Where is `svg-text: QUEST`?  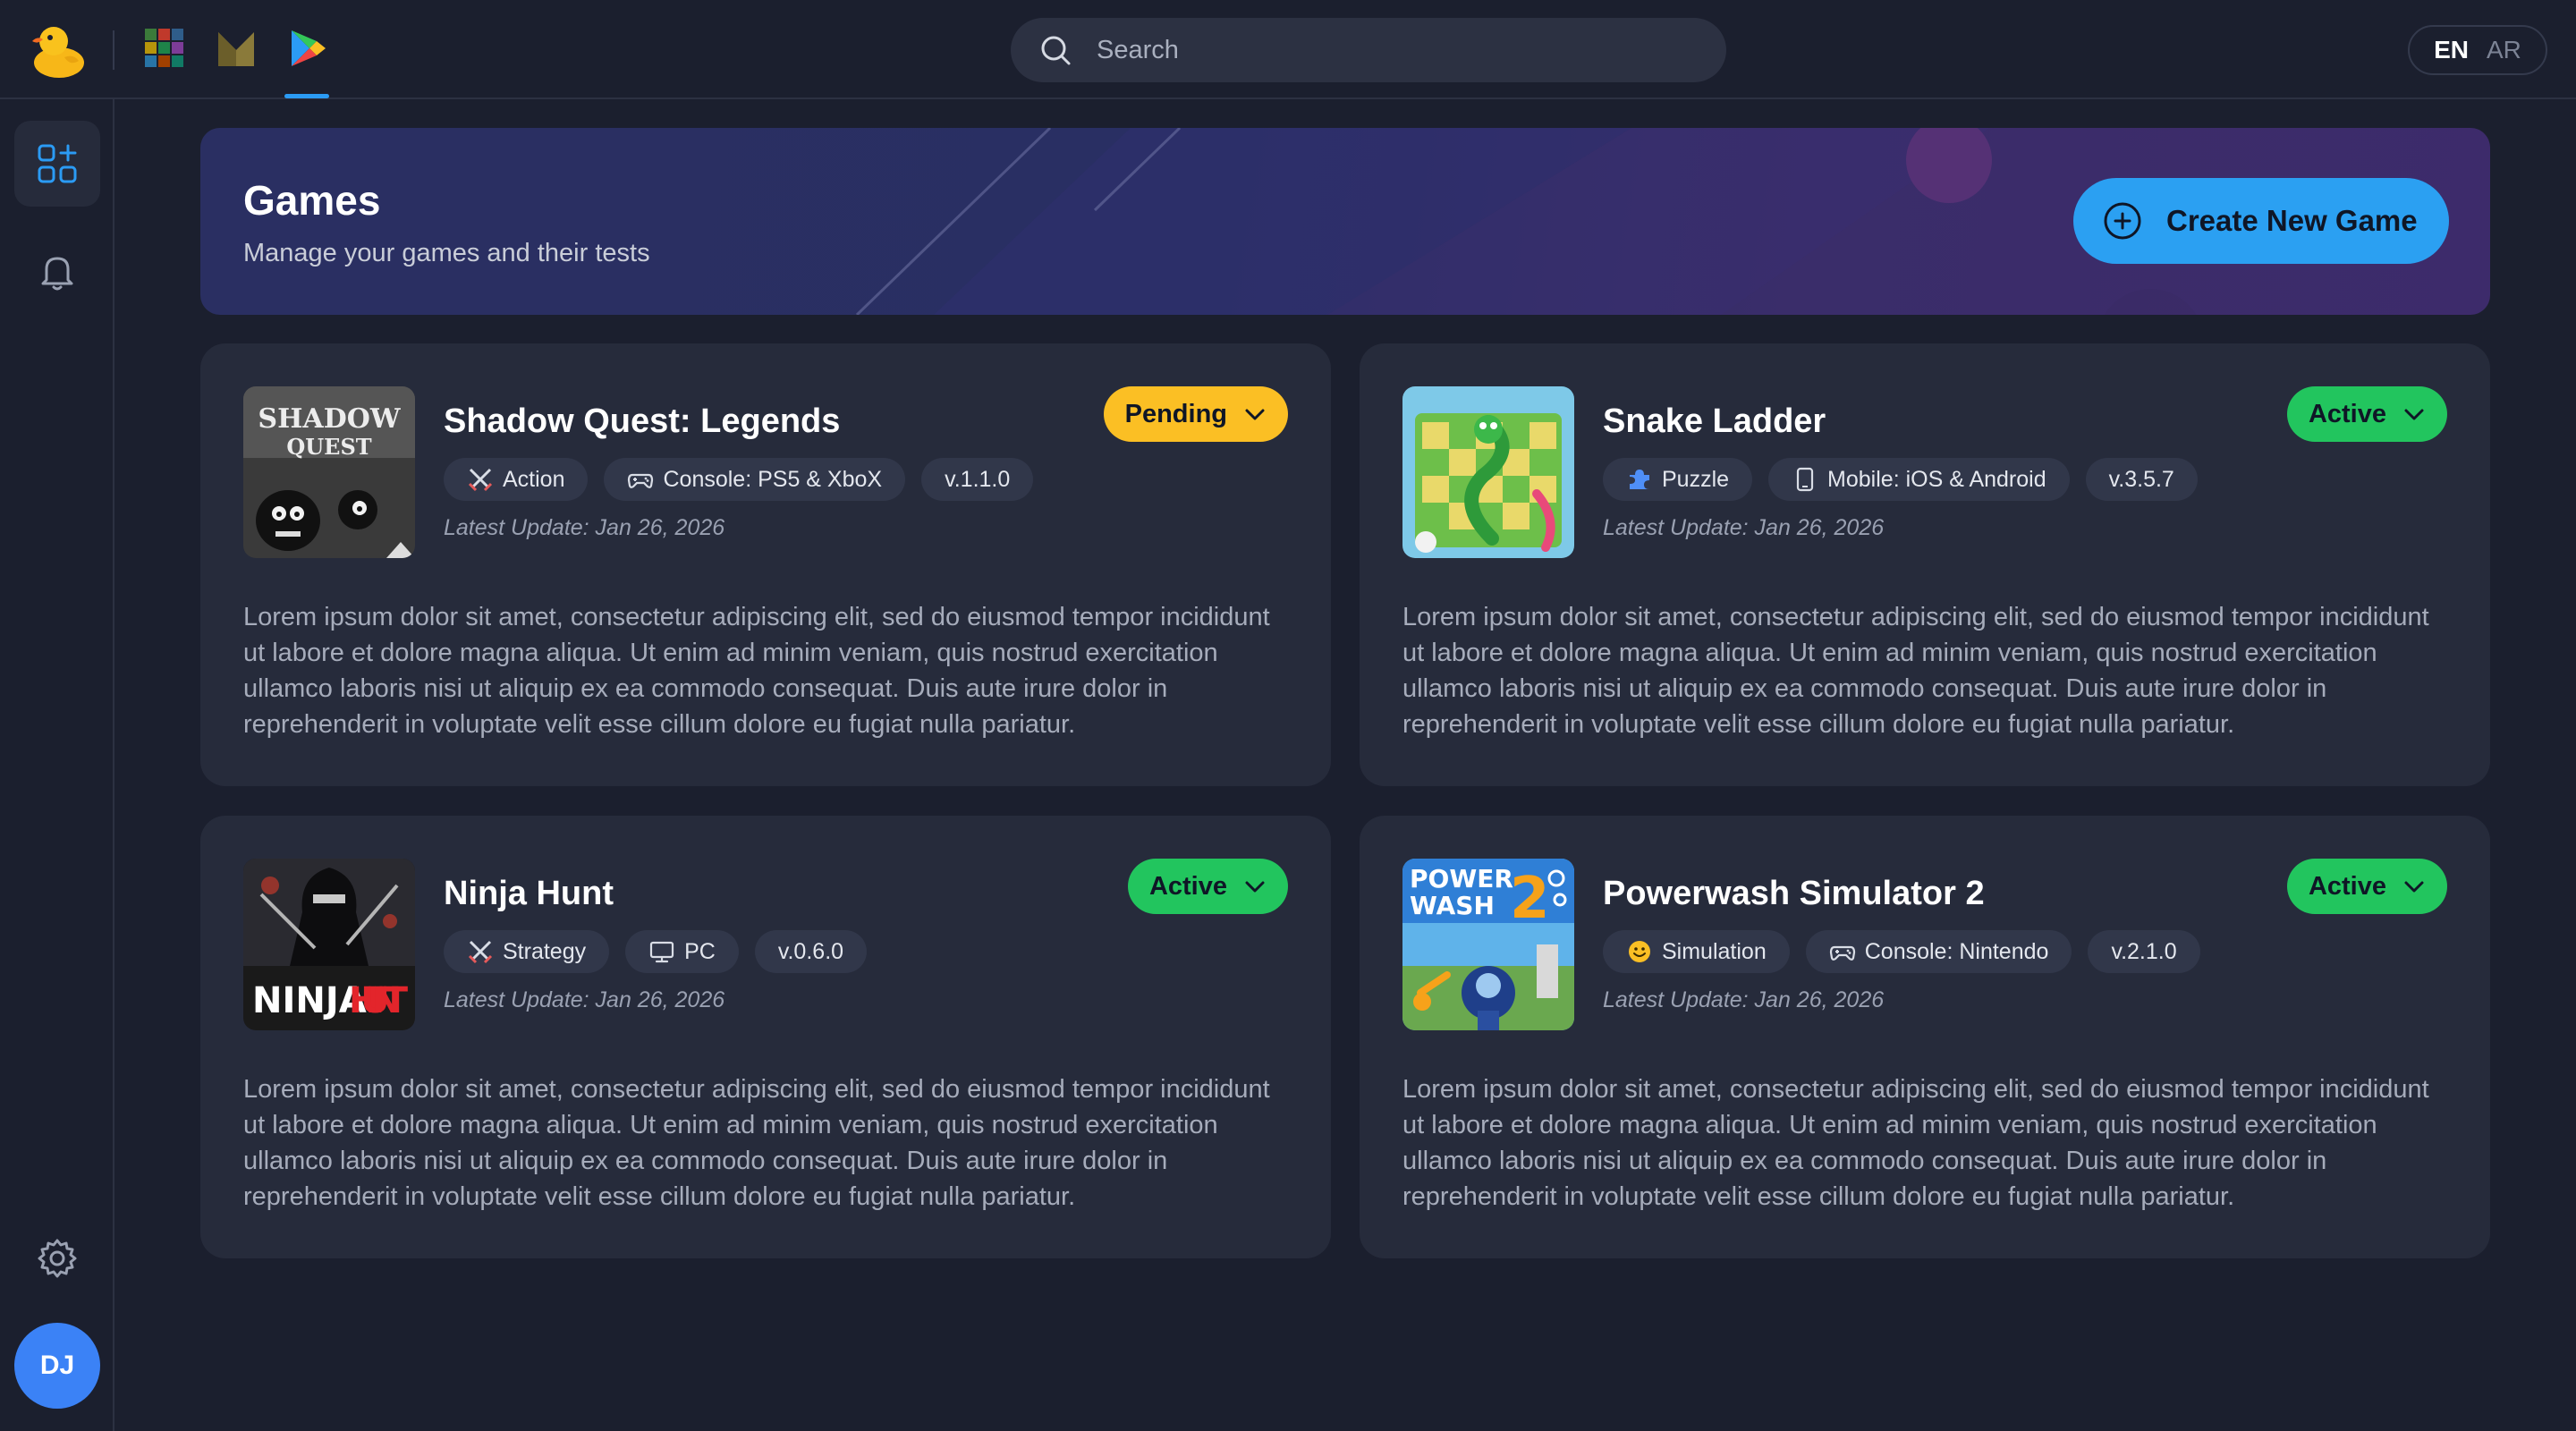 svg-text: QUEST is located at coordinates (328, 447).